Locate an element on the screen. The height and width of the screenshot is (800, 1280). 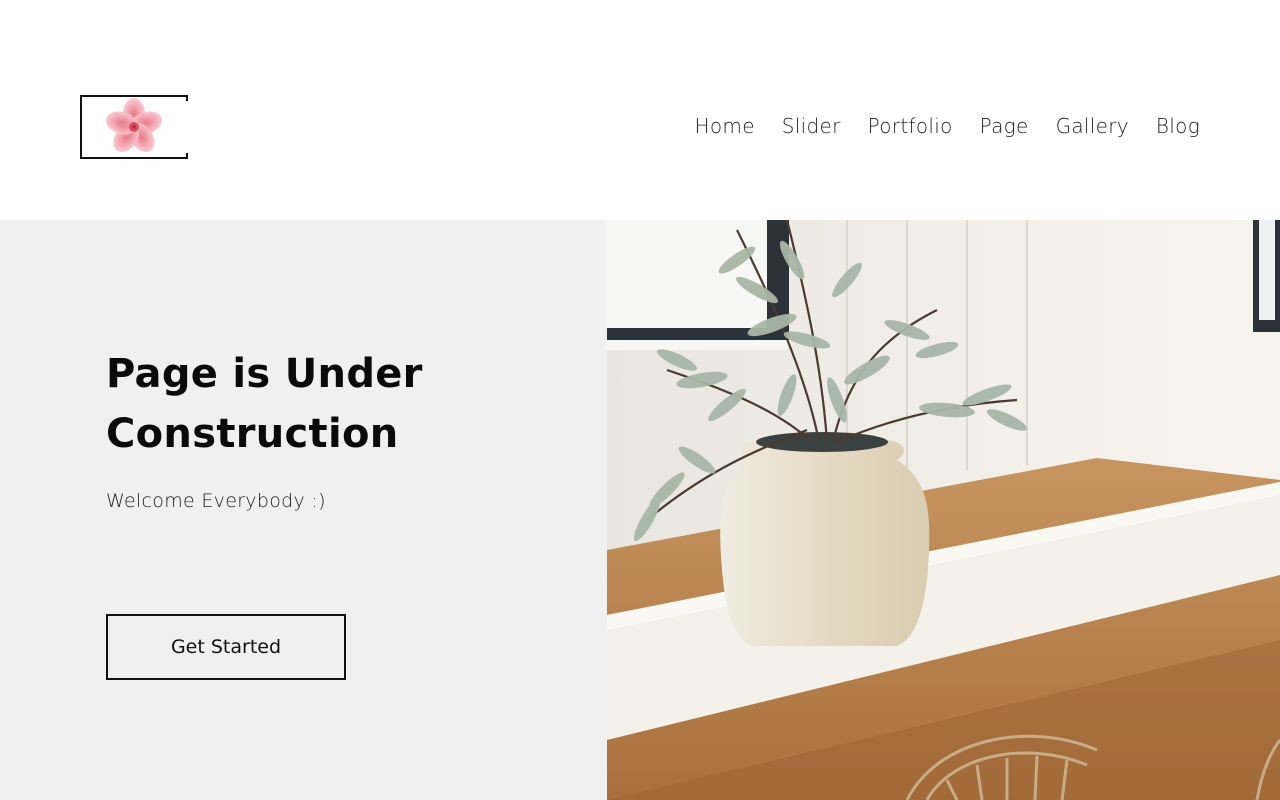
nav-item-gallery: Gallery is located at coordinates (1092, 126).